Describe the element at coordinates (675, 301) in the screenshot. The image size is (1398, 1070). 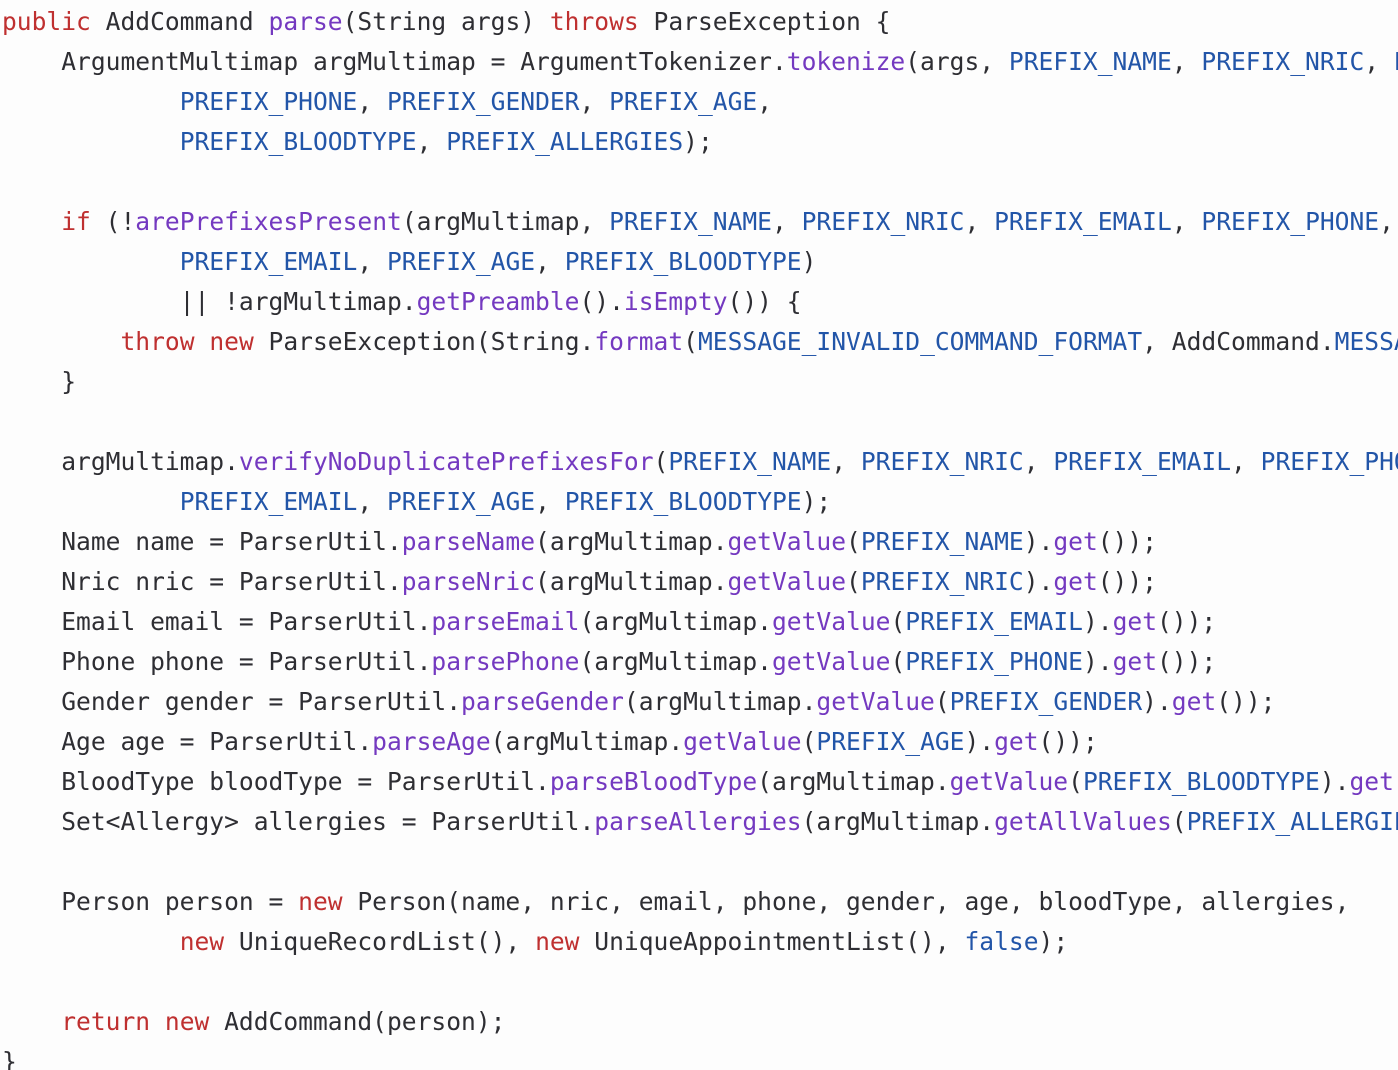
I see `code-token-method: isEmpty` at that location.